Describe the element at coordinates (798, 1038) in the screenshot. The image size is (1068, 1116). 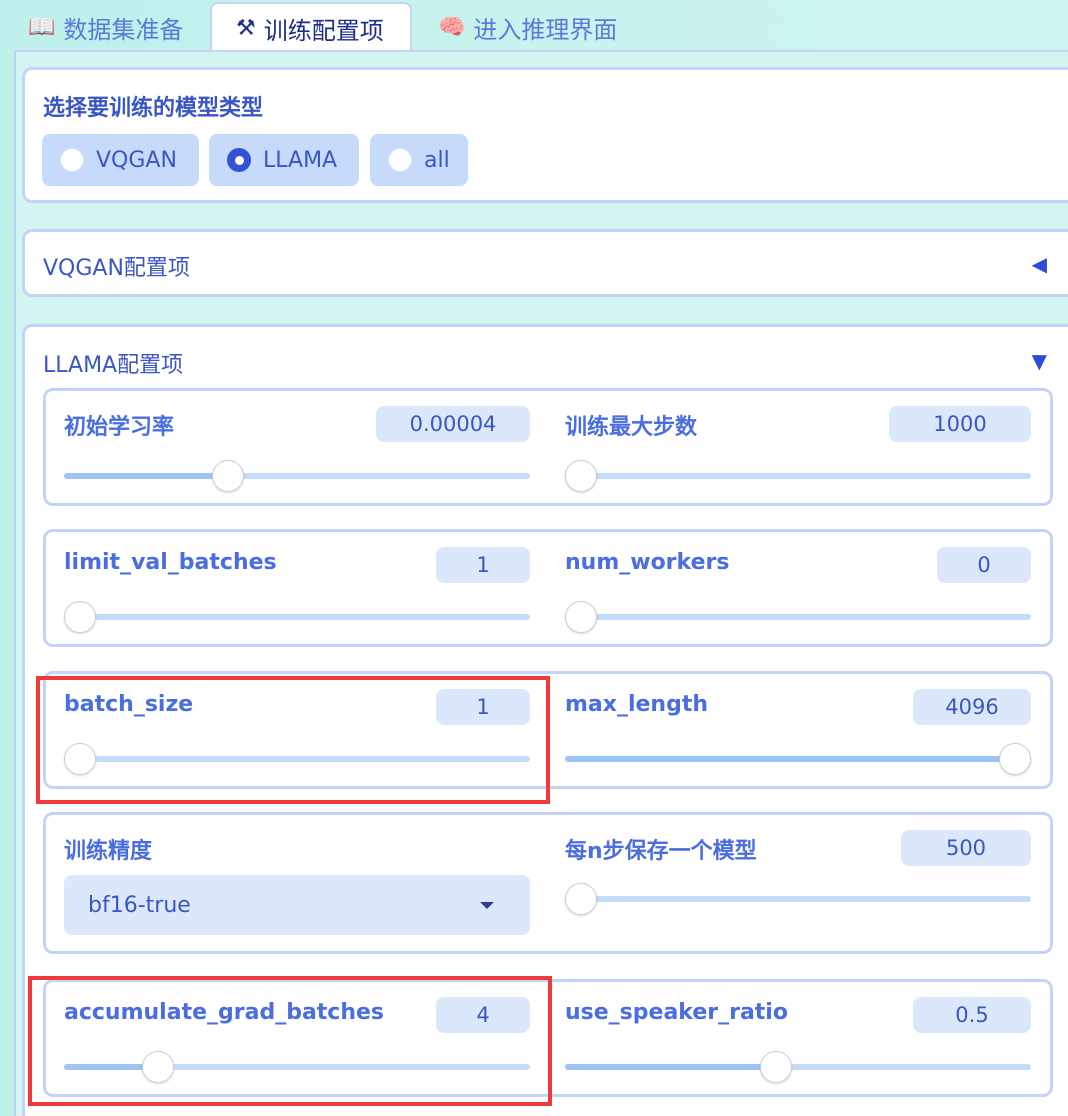
I see `use-speaker-ratio-field: use_speaker_ratio 0.5` at that location.